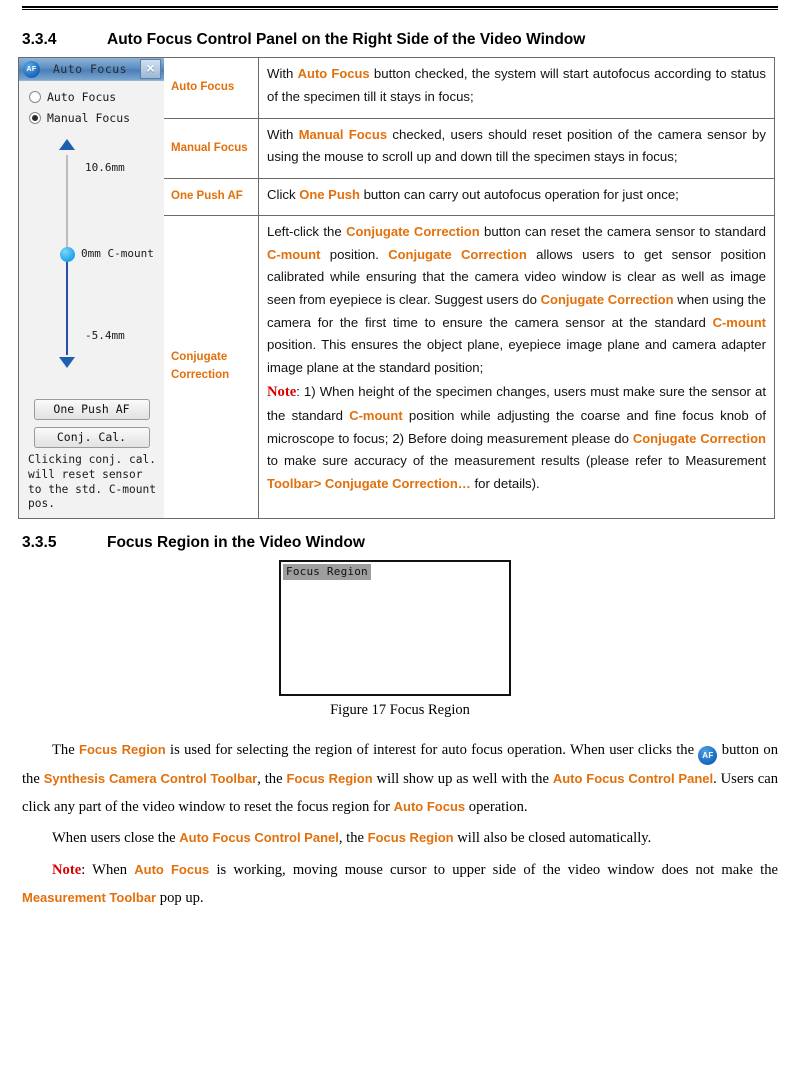 The height and width of the screenshot is (1072, 800). What do you see at coordinates (82, 97) in the screenshot?
I see `radio-label-auto-focus: Auto Focus` at bounding box center [82, 97].